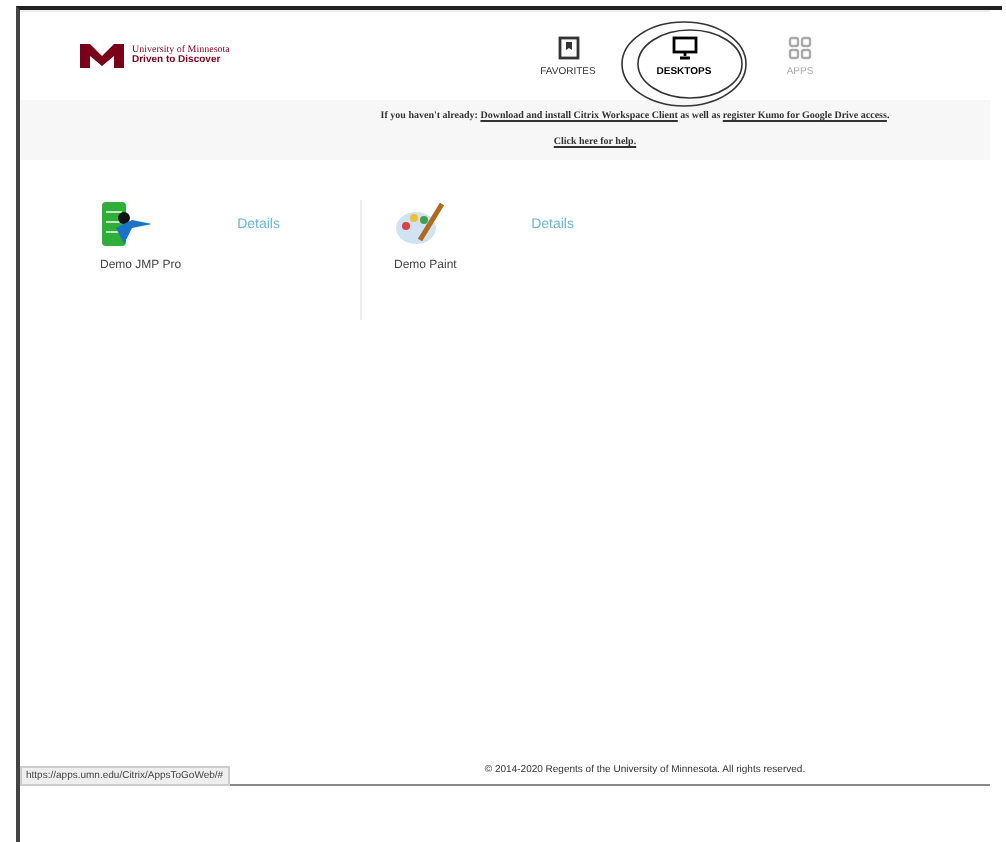  Describe the element at coordinates (102, 56) in the screenshot. I see `logo-icon` at that location.